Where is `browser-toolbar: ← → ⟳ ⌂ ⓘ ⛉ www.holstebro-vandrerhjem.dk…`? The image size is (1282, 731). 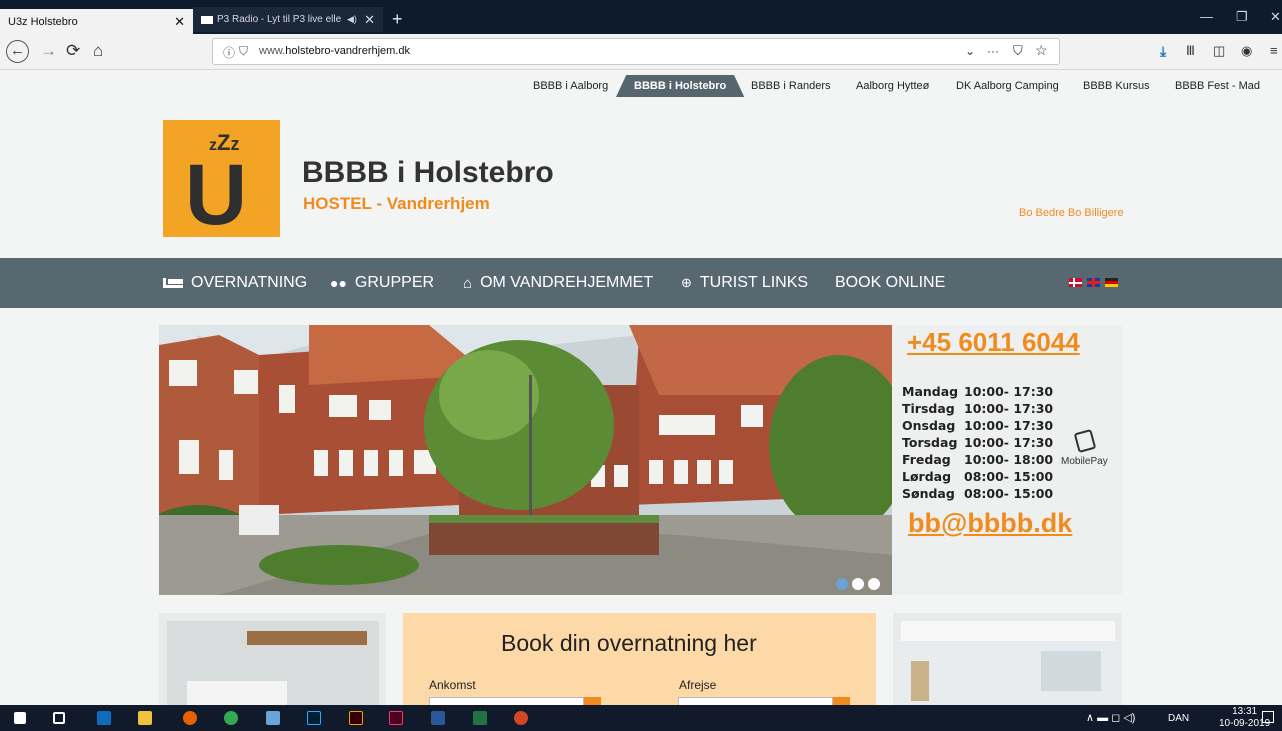 browser-toolbar: ← → ⟳ ⌂ ⓘ ⛉ www.holstebro-vandrerhjem.dk… is located at coordinates (641, 52).